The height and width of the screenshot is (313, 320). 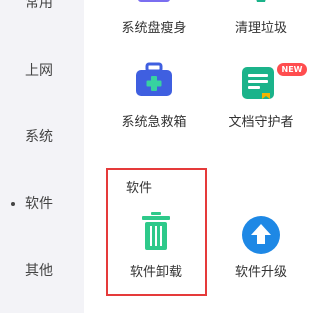 What do you see at coordinates (261, 1) in the screenshot?
I see `broom-icon` at bounding box center [261, 1].